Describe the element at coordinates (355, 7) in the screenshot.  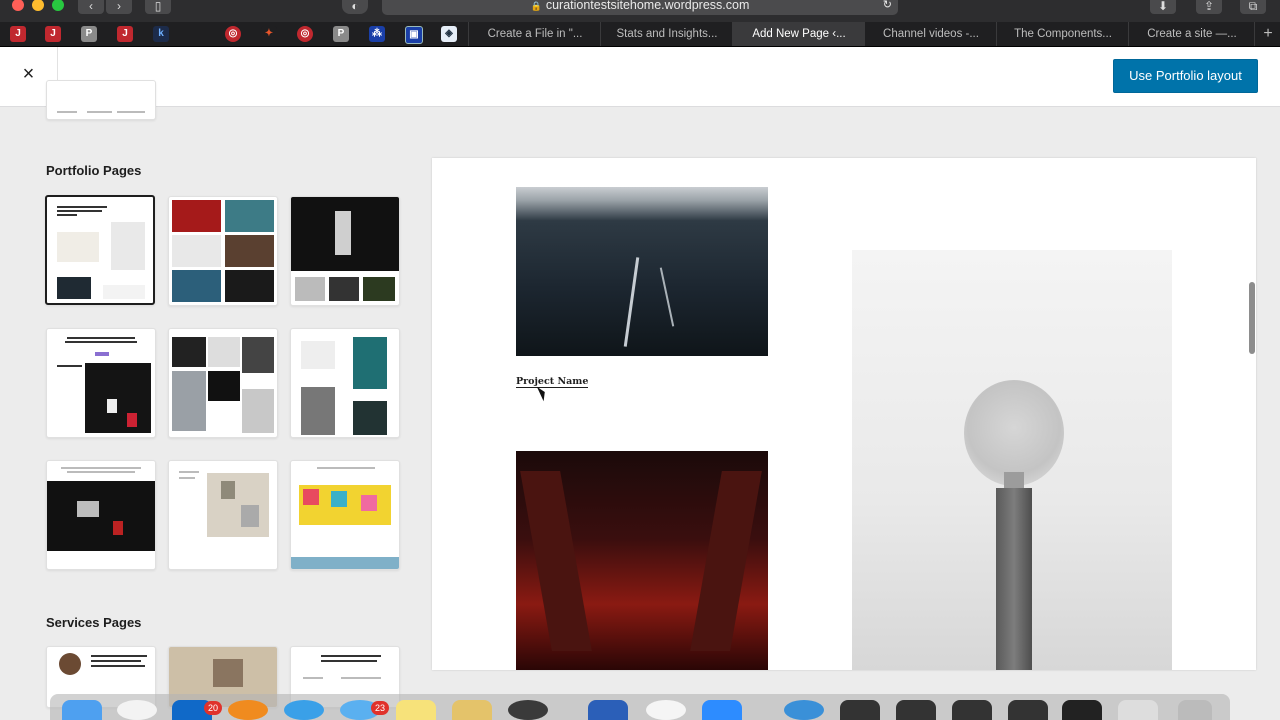
I see `privacy-shield-icon: ◐` at that location.